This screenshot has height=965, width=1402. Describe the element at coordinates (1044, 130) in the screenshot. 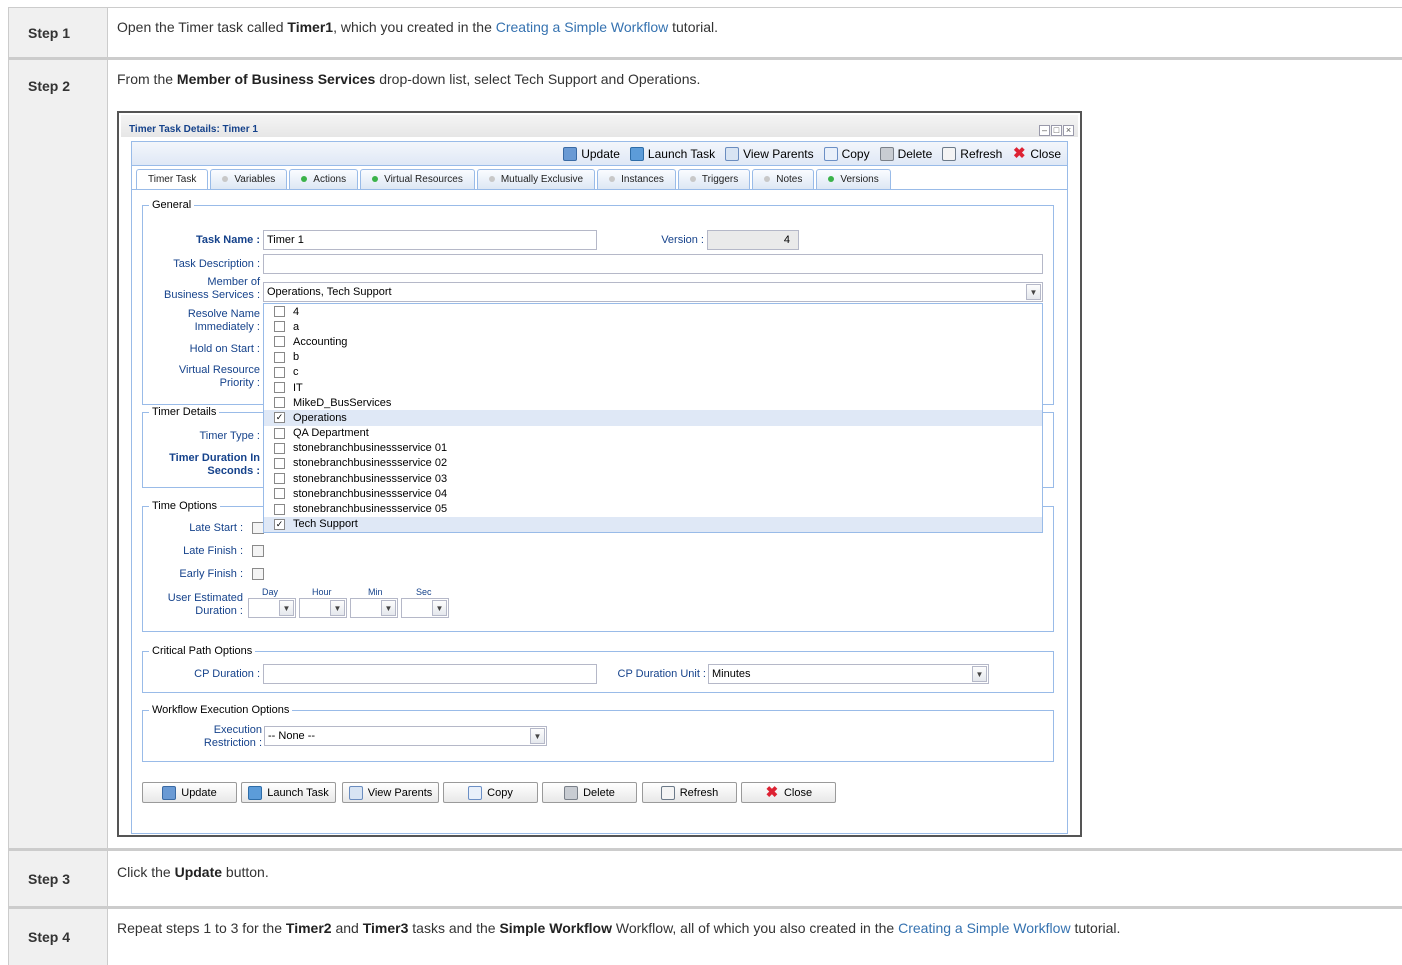

I see `minimize-icon: –` at that location.